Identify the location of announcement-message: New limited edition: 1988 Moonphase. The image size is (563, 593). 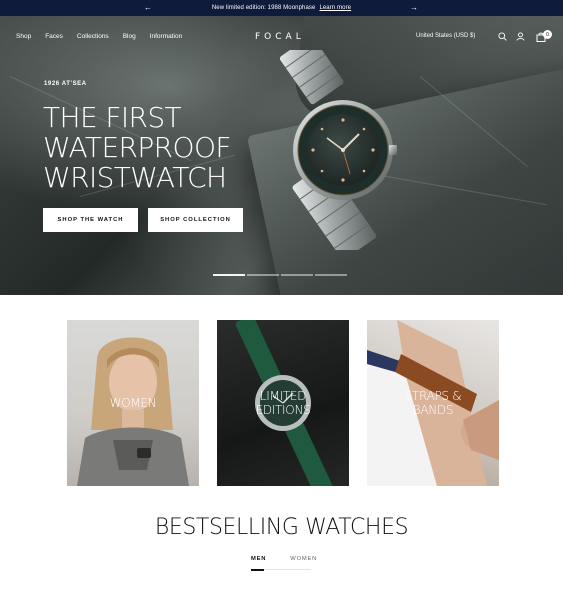
(263, 8).